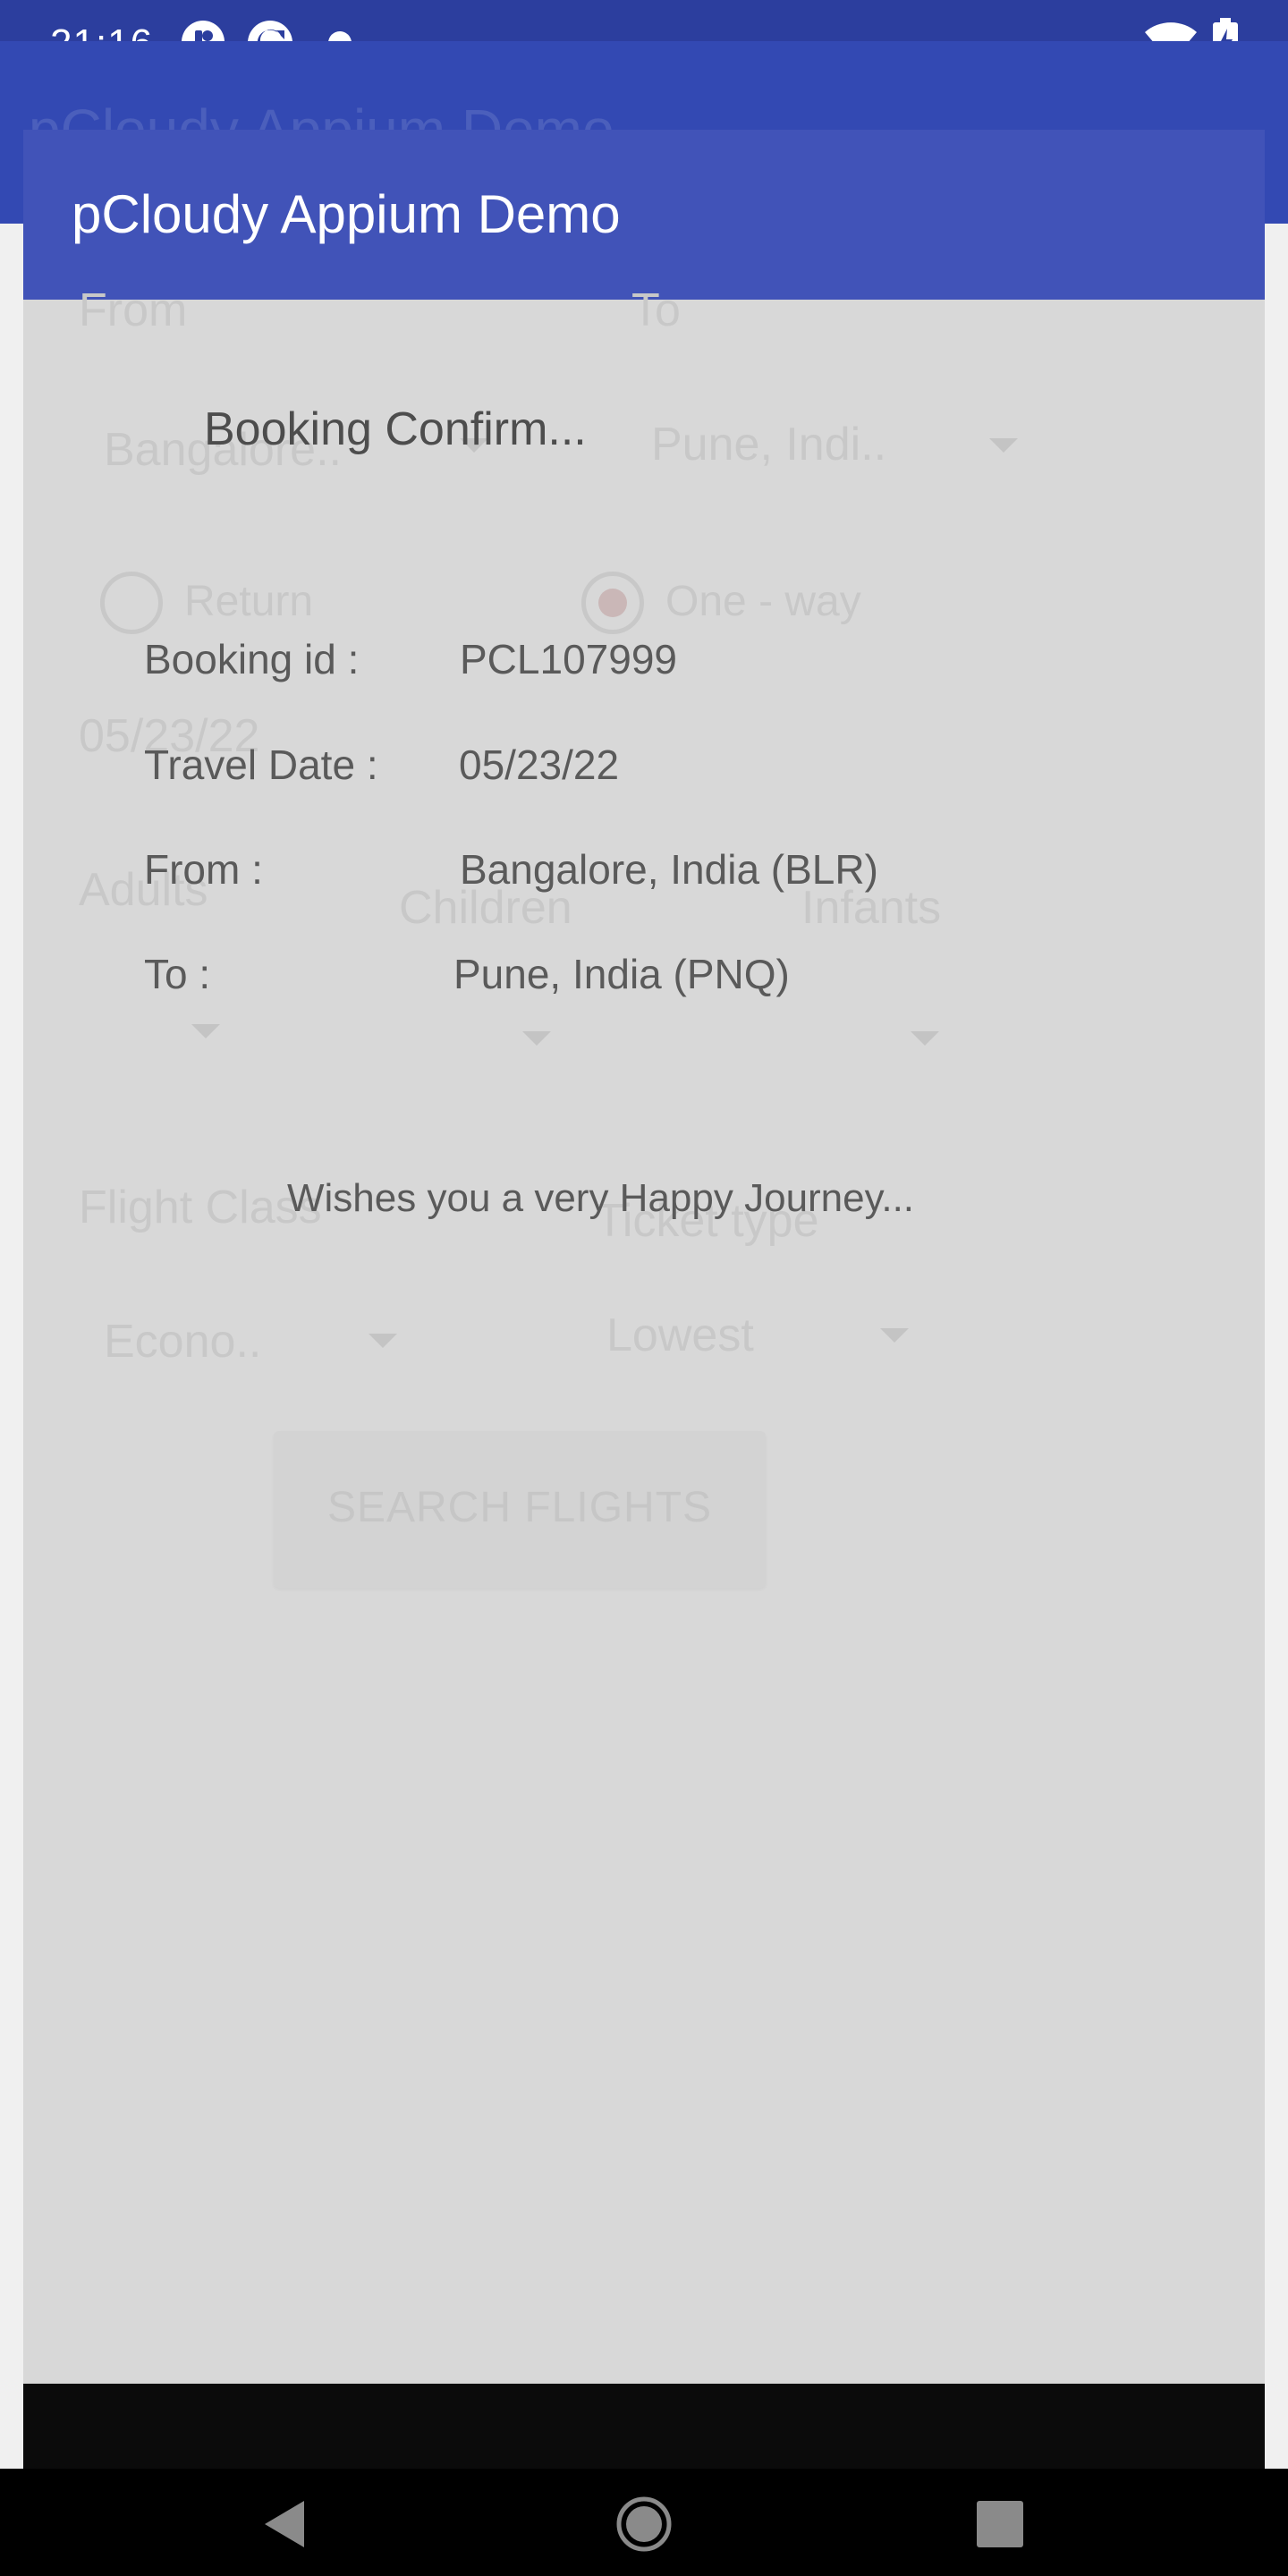  I want to click on children-chevron-down-icon, so click(536, 1038).